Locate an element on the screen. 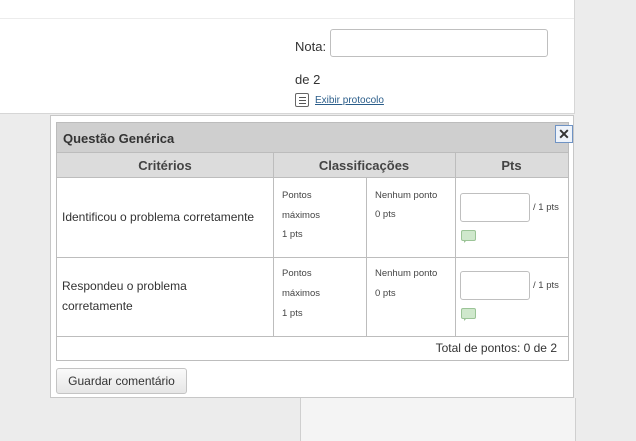  background-panel is located at coordinates (438, 419).